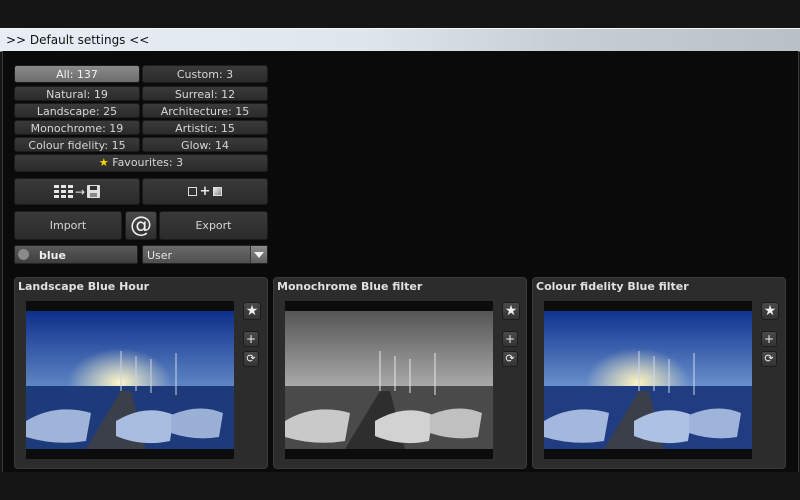 Image resolution: width=800 pixels, height=500 pixels. What do you see at coordinates (205, 127) in the screenshot?
I see `filter-artistic-button: Artistic: 15` at bounding box center [205, 127].